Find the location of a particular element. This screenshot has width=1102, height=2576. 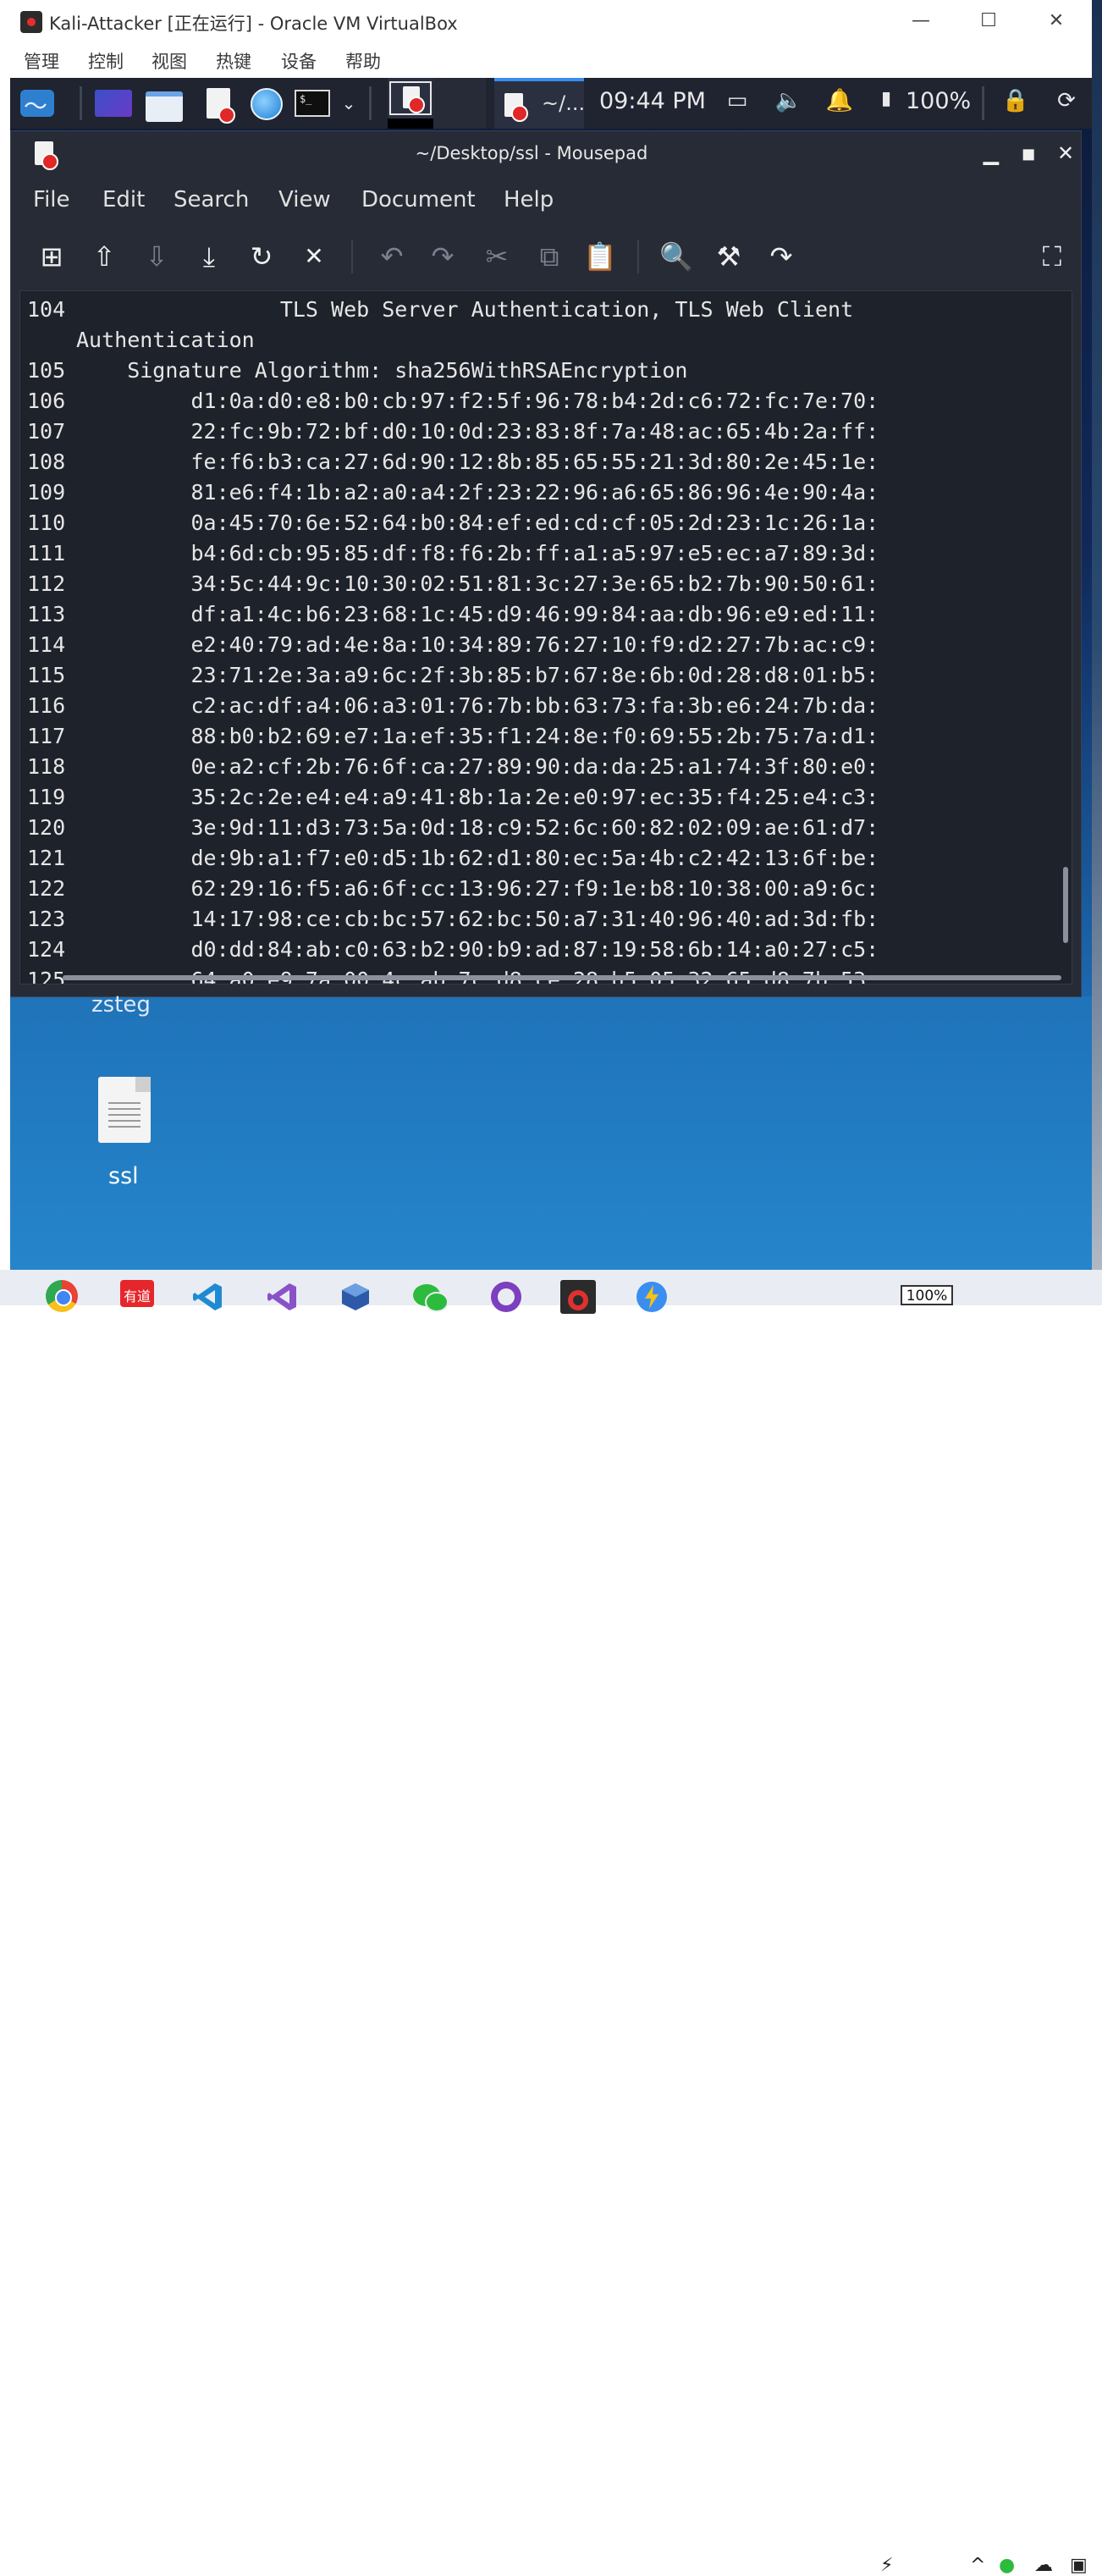

vscode-icon is located at coordinates (208, 1295).